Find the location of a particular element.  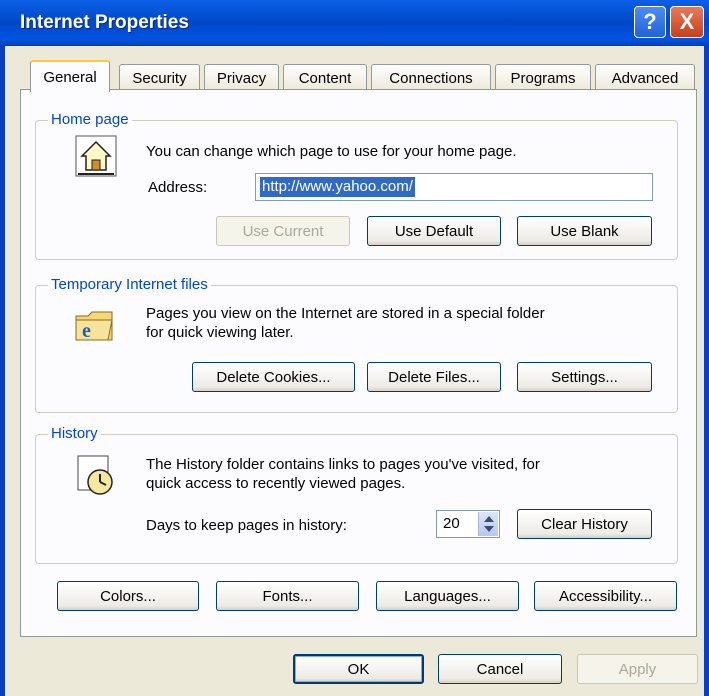

help-icon: ? is located at coordinates (650, 21).